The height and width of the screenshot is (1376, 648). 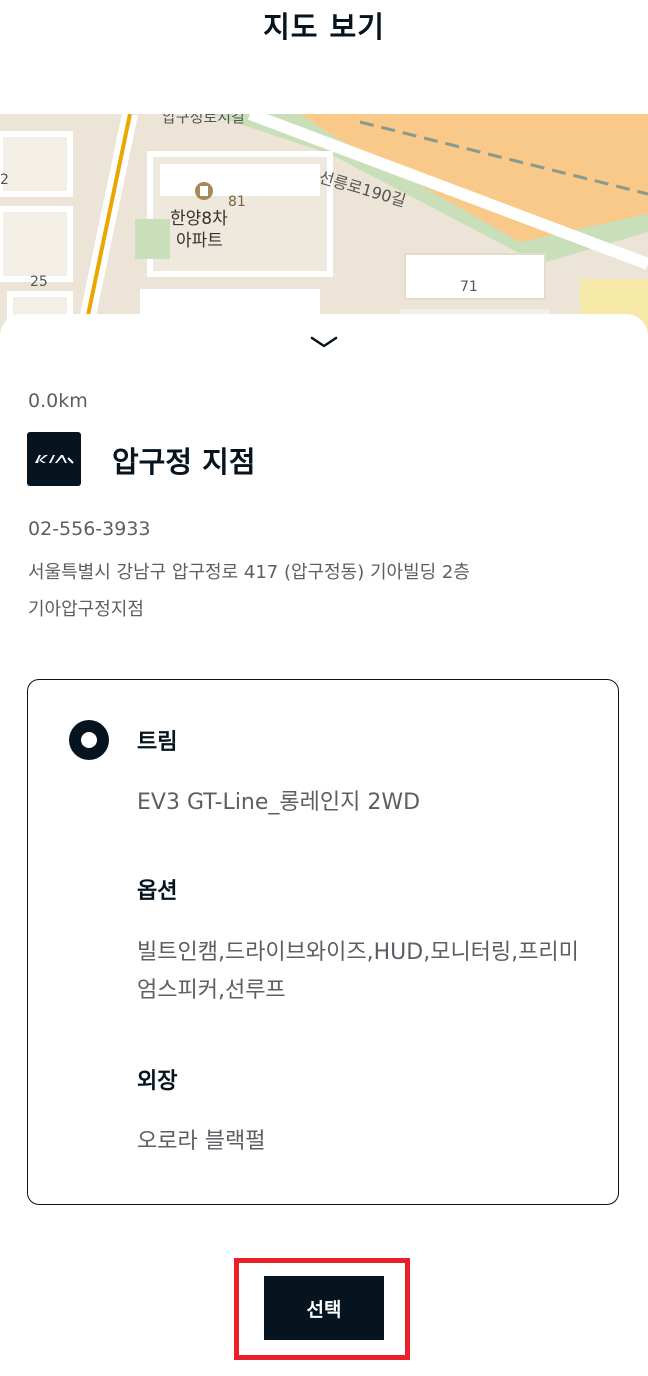 What do you see at coordinates (203, 120) in the screenshot?
I see `map-label-street: 압구정로지길` at bounding box center [203, 120].